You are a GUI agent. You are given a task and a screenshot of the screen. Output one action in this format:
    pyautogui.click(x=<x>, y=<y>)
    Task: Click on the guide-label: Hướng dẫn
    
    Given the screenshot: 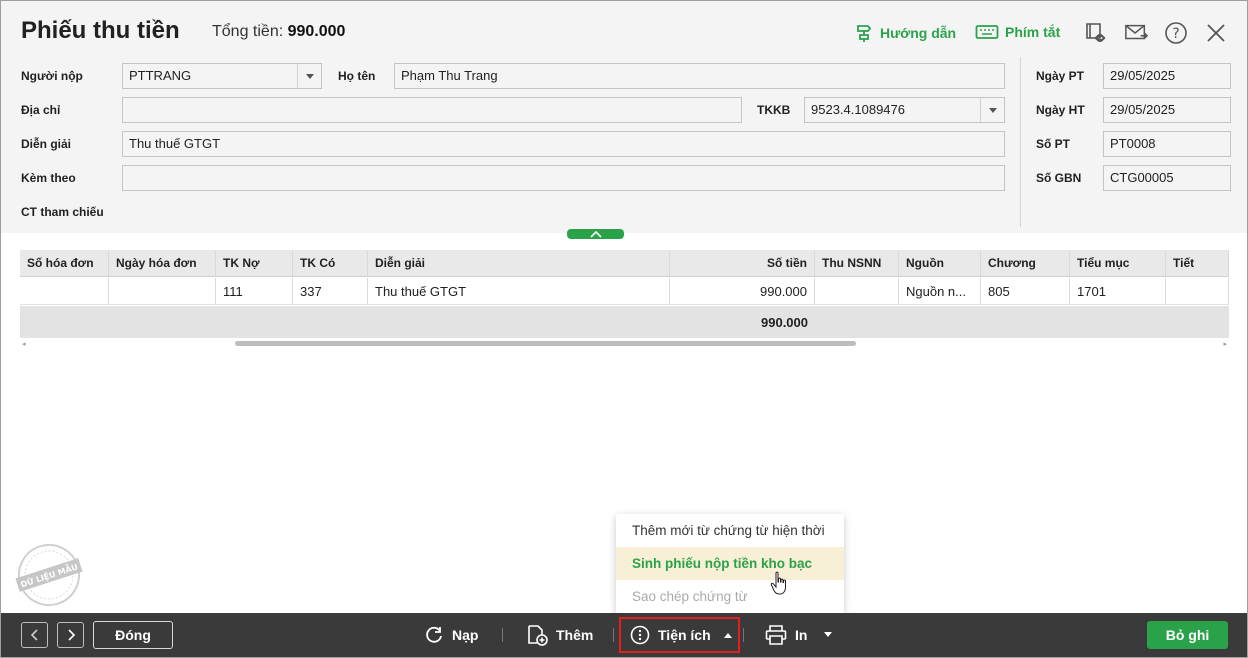 What is the action you would take?
    pyautogui.click(x=918, y=33)
    